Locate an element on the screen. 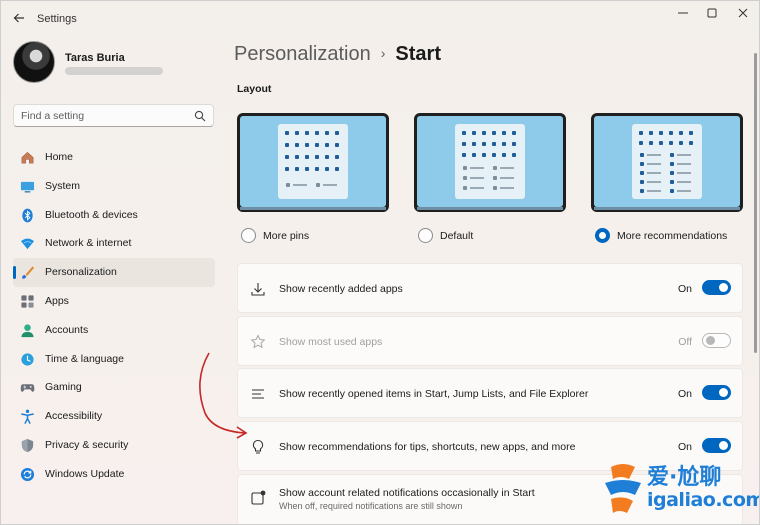  star-icon is located at coordinates (258, 341).